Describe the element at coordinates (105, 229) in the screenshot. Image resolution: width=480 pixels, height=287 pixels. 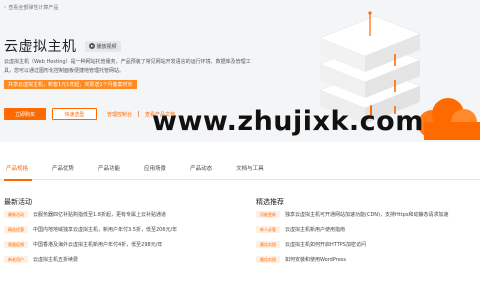
I see `item-text: 中国内地地域独享云虚拟主机，新用户年付3.5折，低至206元/年` at that location.